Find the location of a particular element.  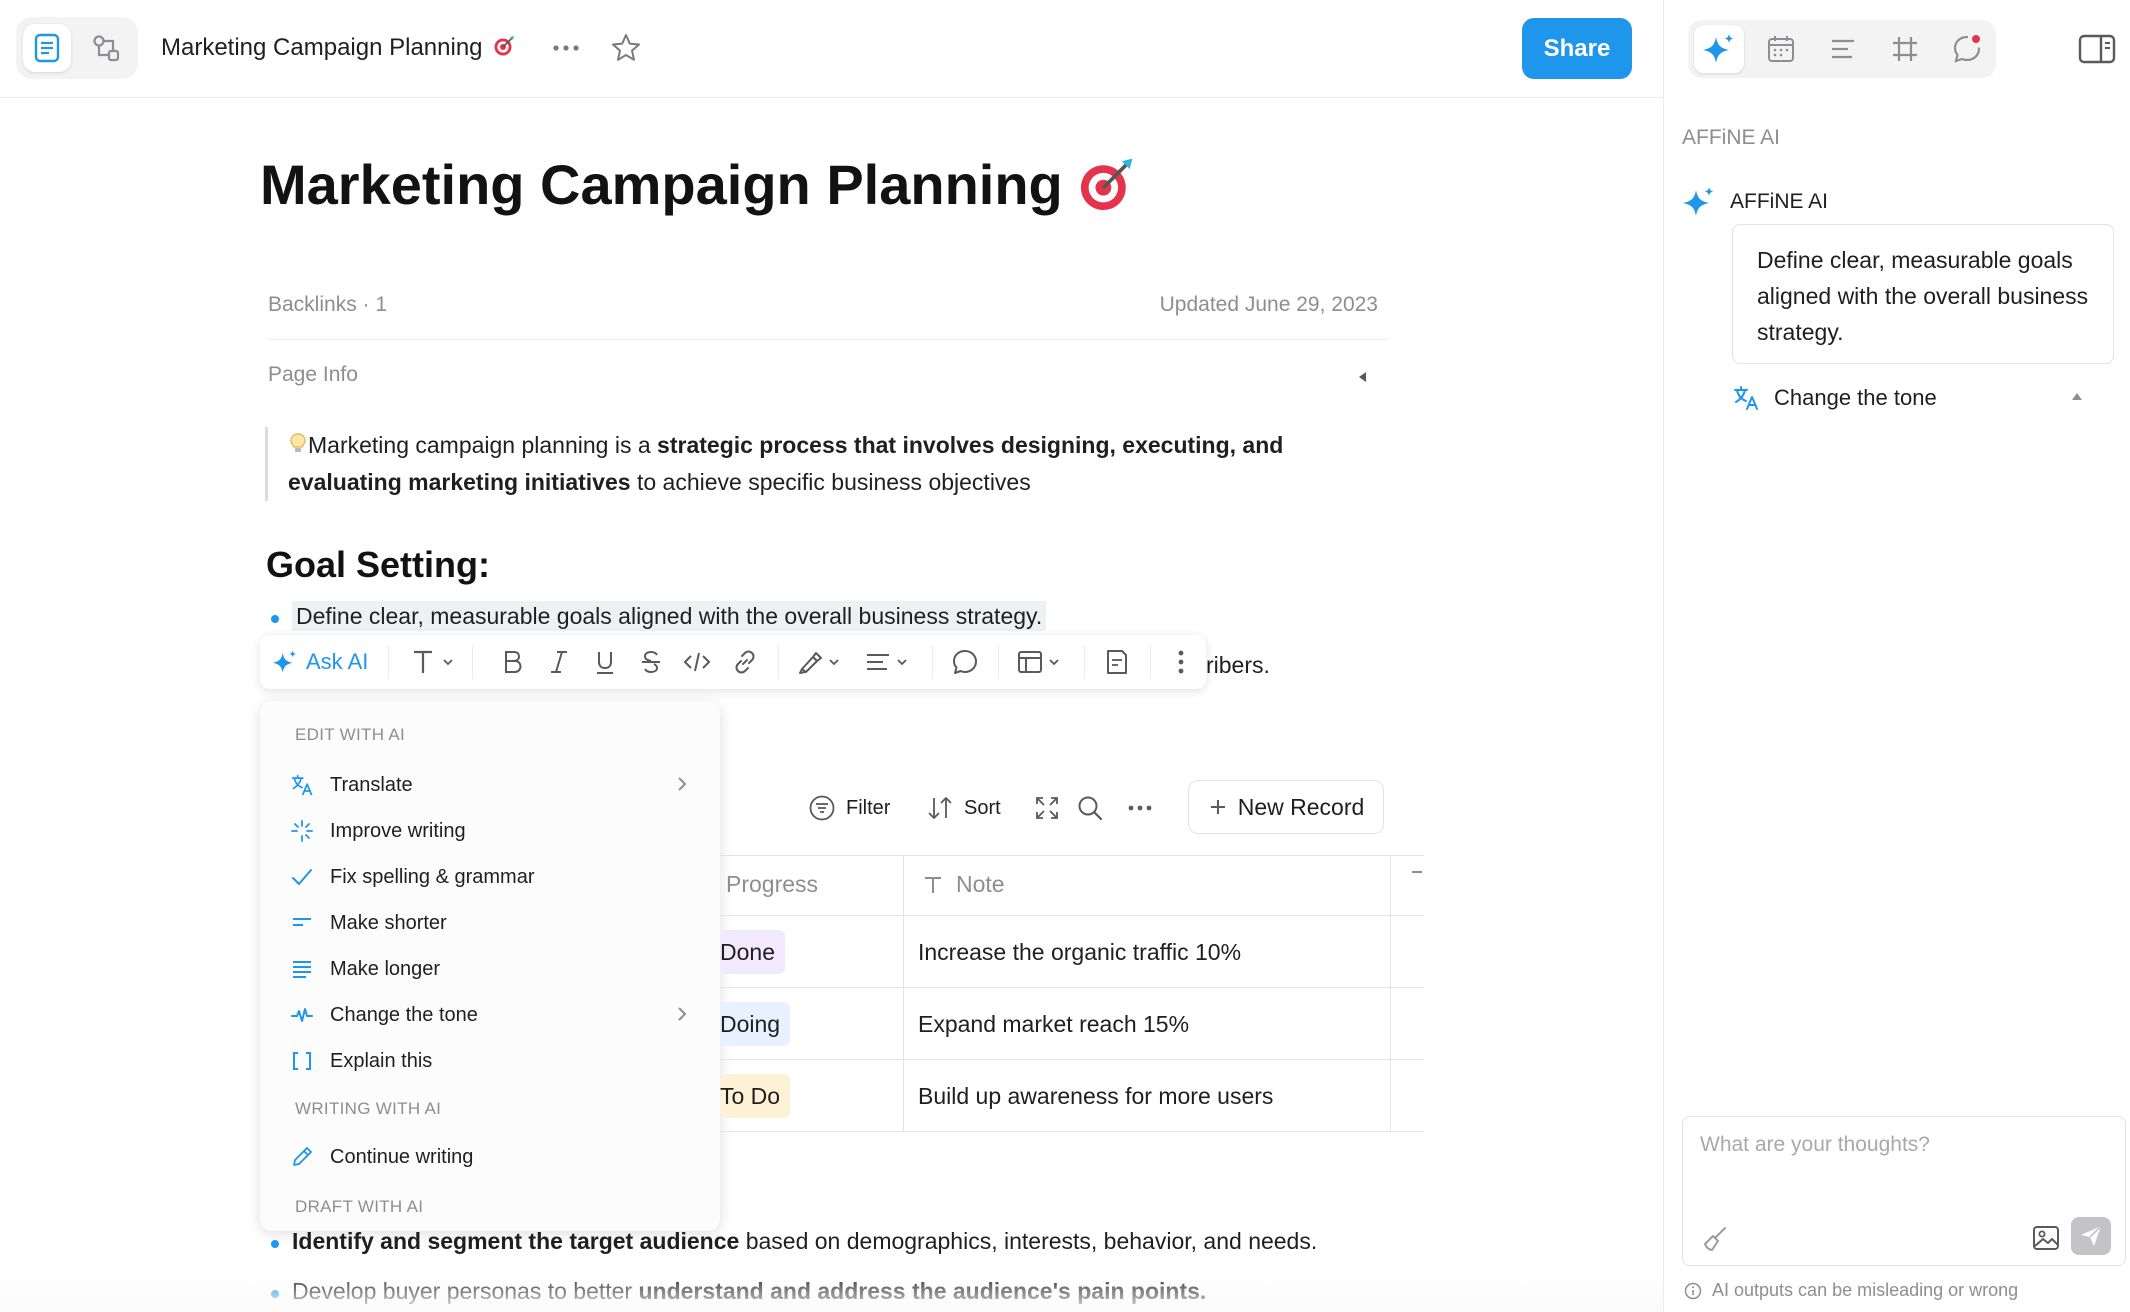

star-icon is located at coordinates (626, 47).